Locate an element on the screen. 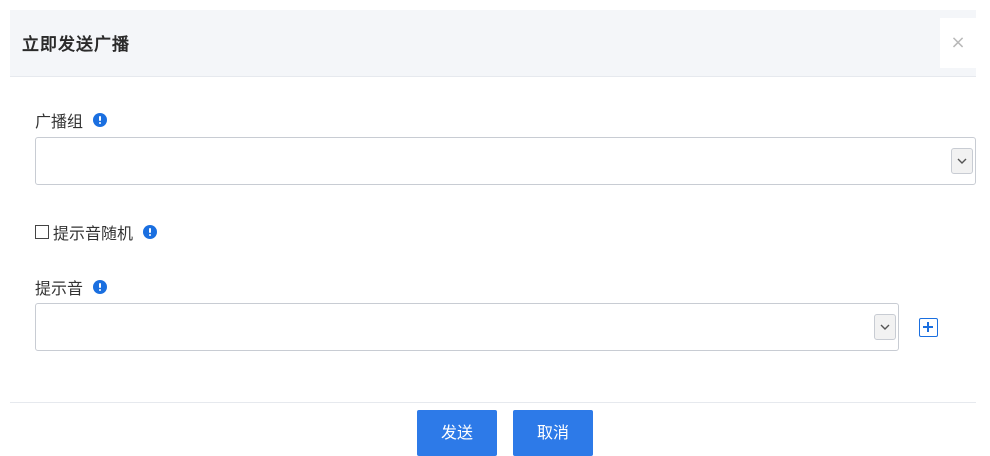 The height and width of the screenshot is (456, 990). close-button: × is located at coordinates (958, 43).